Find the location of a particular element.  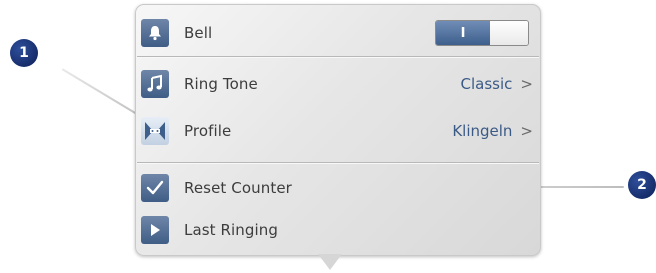

bell-icon is located at coordinates (155, 33).